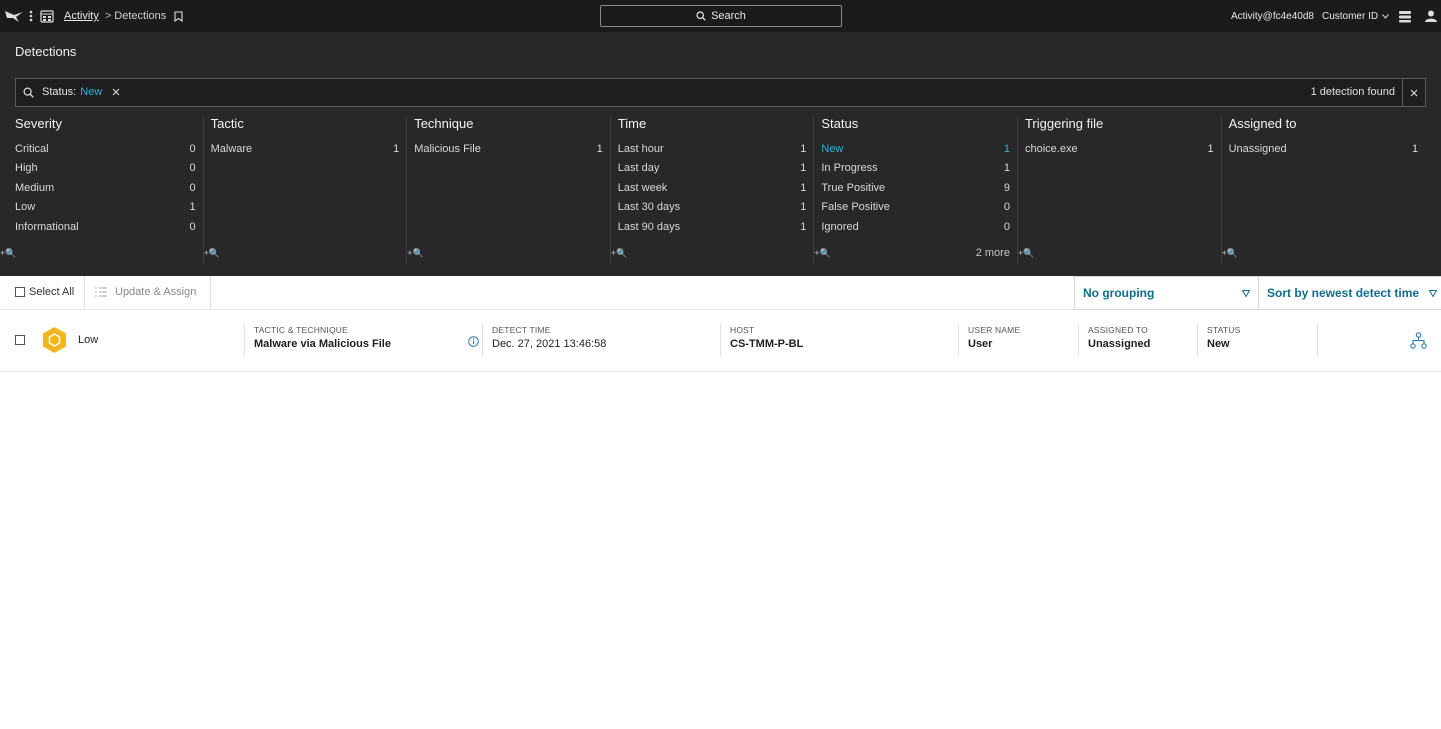  Describe the element at coordinates (105, 149) in the screenshot. I see `facet-option: Critical 0` at that location.